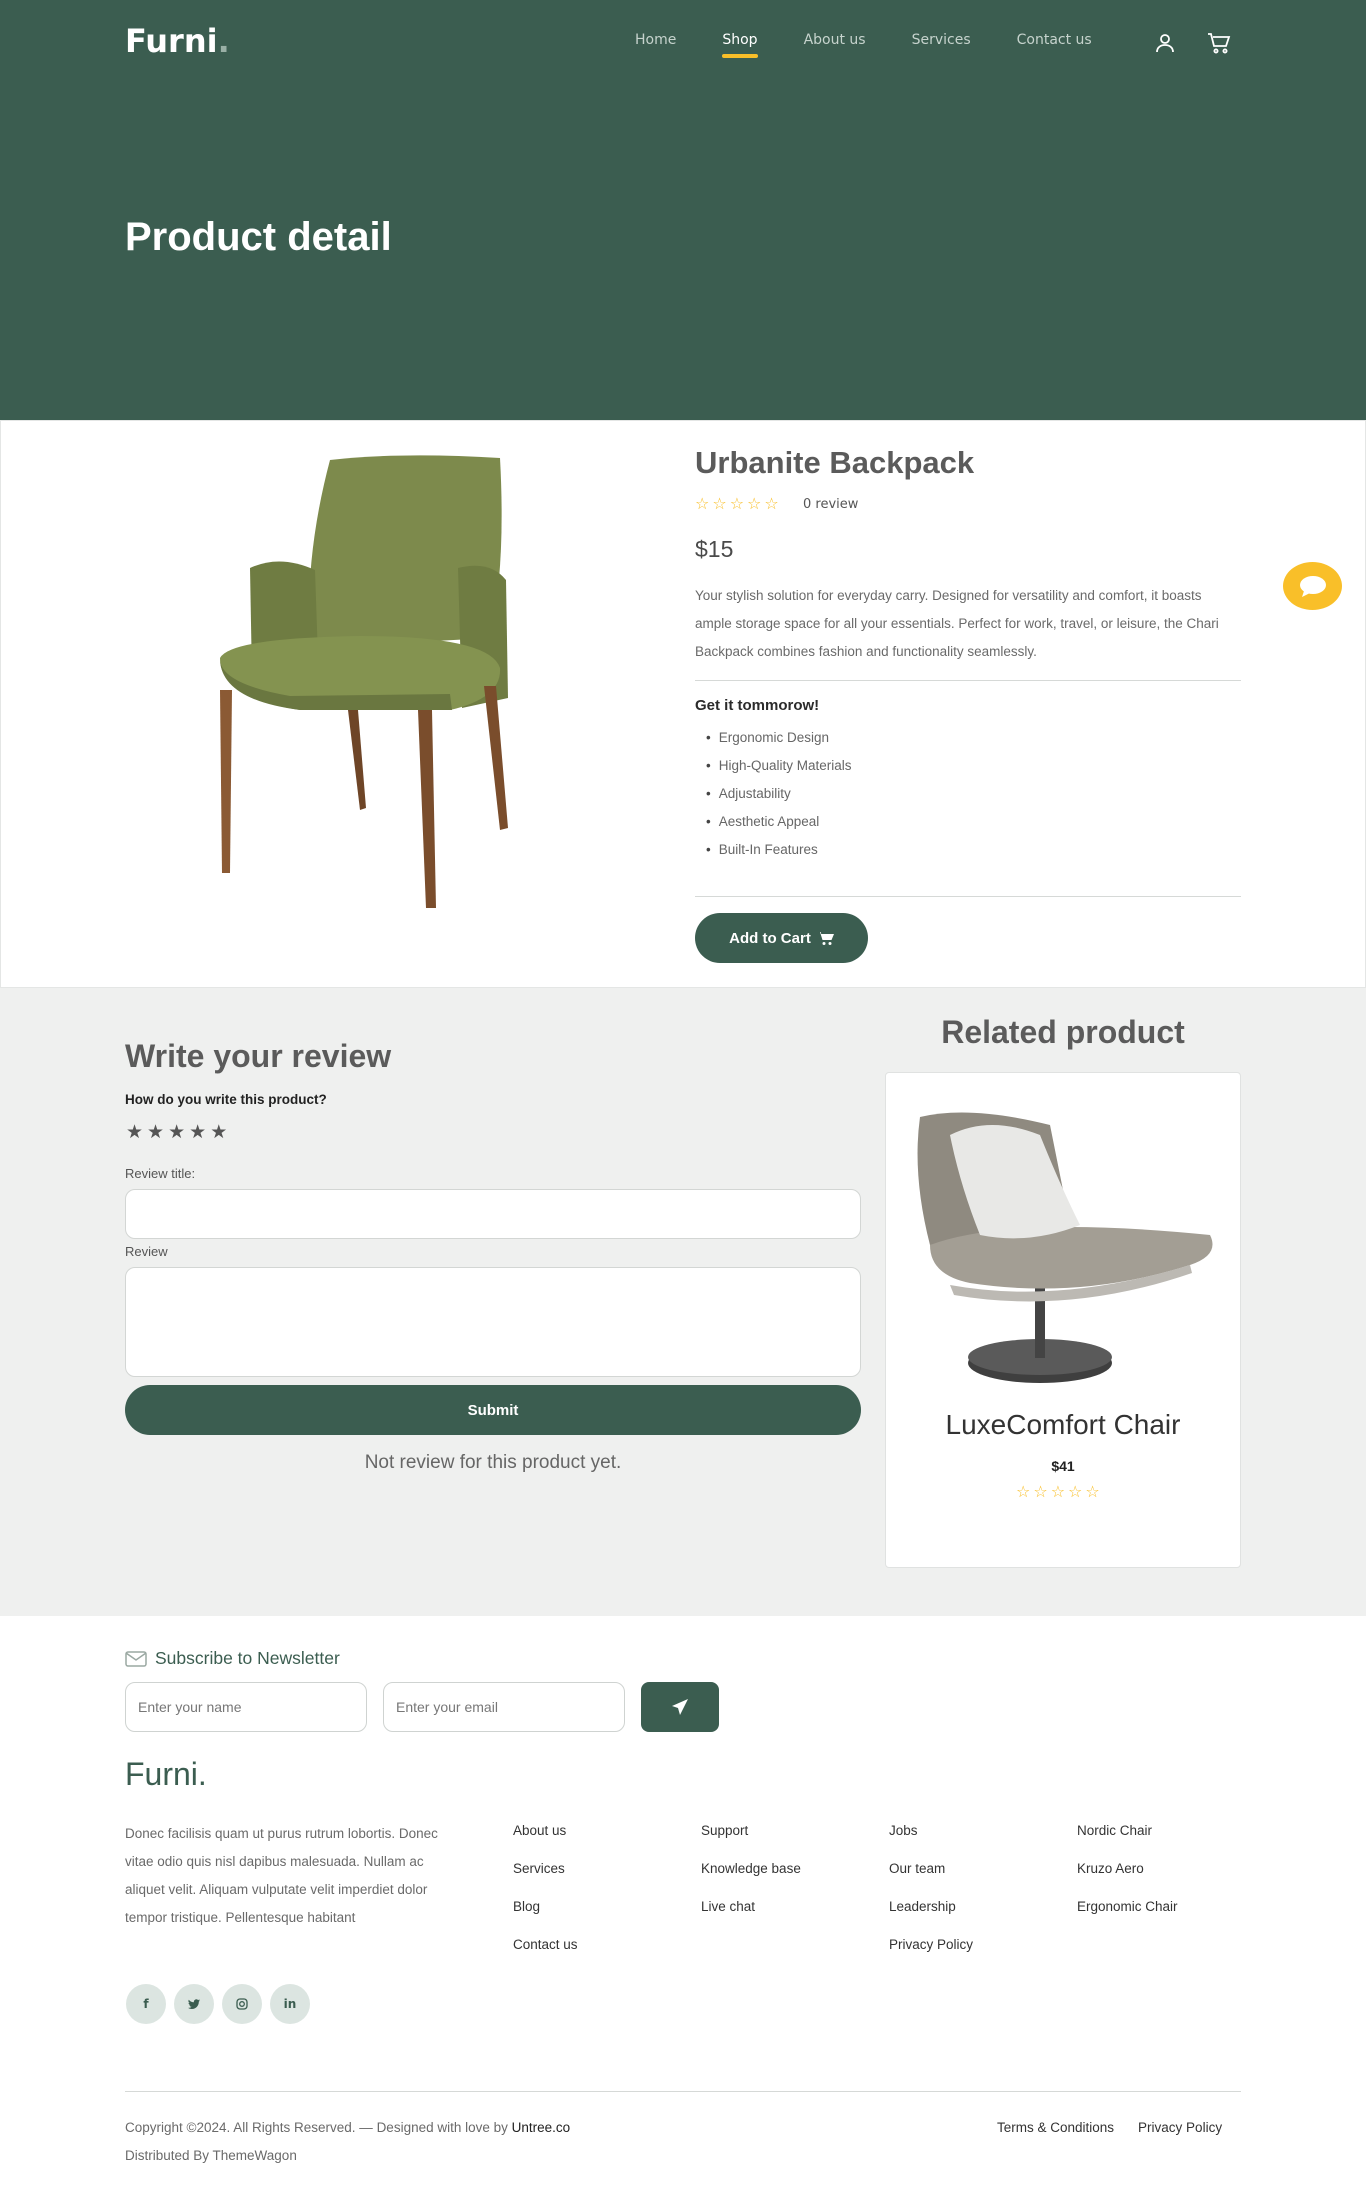  I want to click on footer-links-col-4: Nordic Chair Kruzo Aero Ergonomic Chair, so click(1127, 1874).